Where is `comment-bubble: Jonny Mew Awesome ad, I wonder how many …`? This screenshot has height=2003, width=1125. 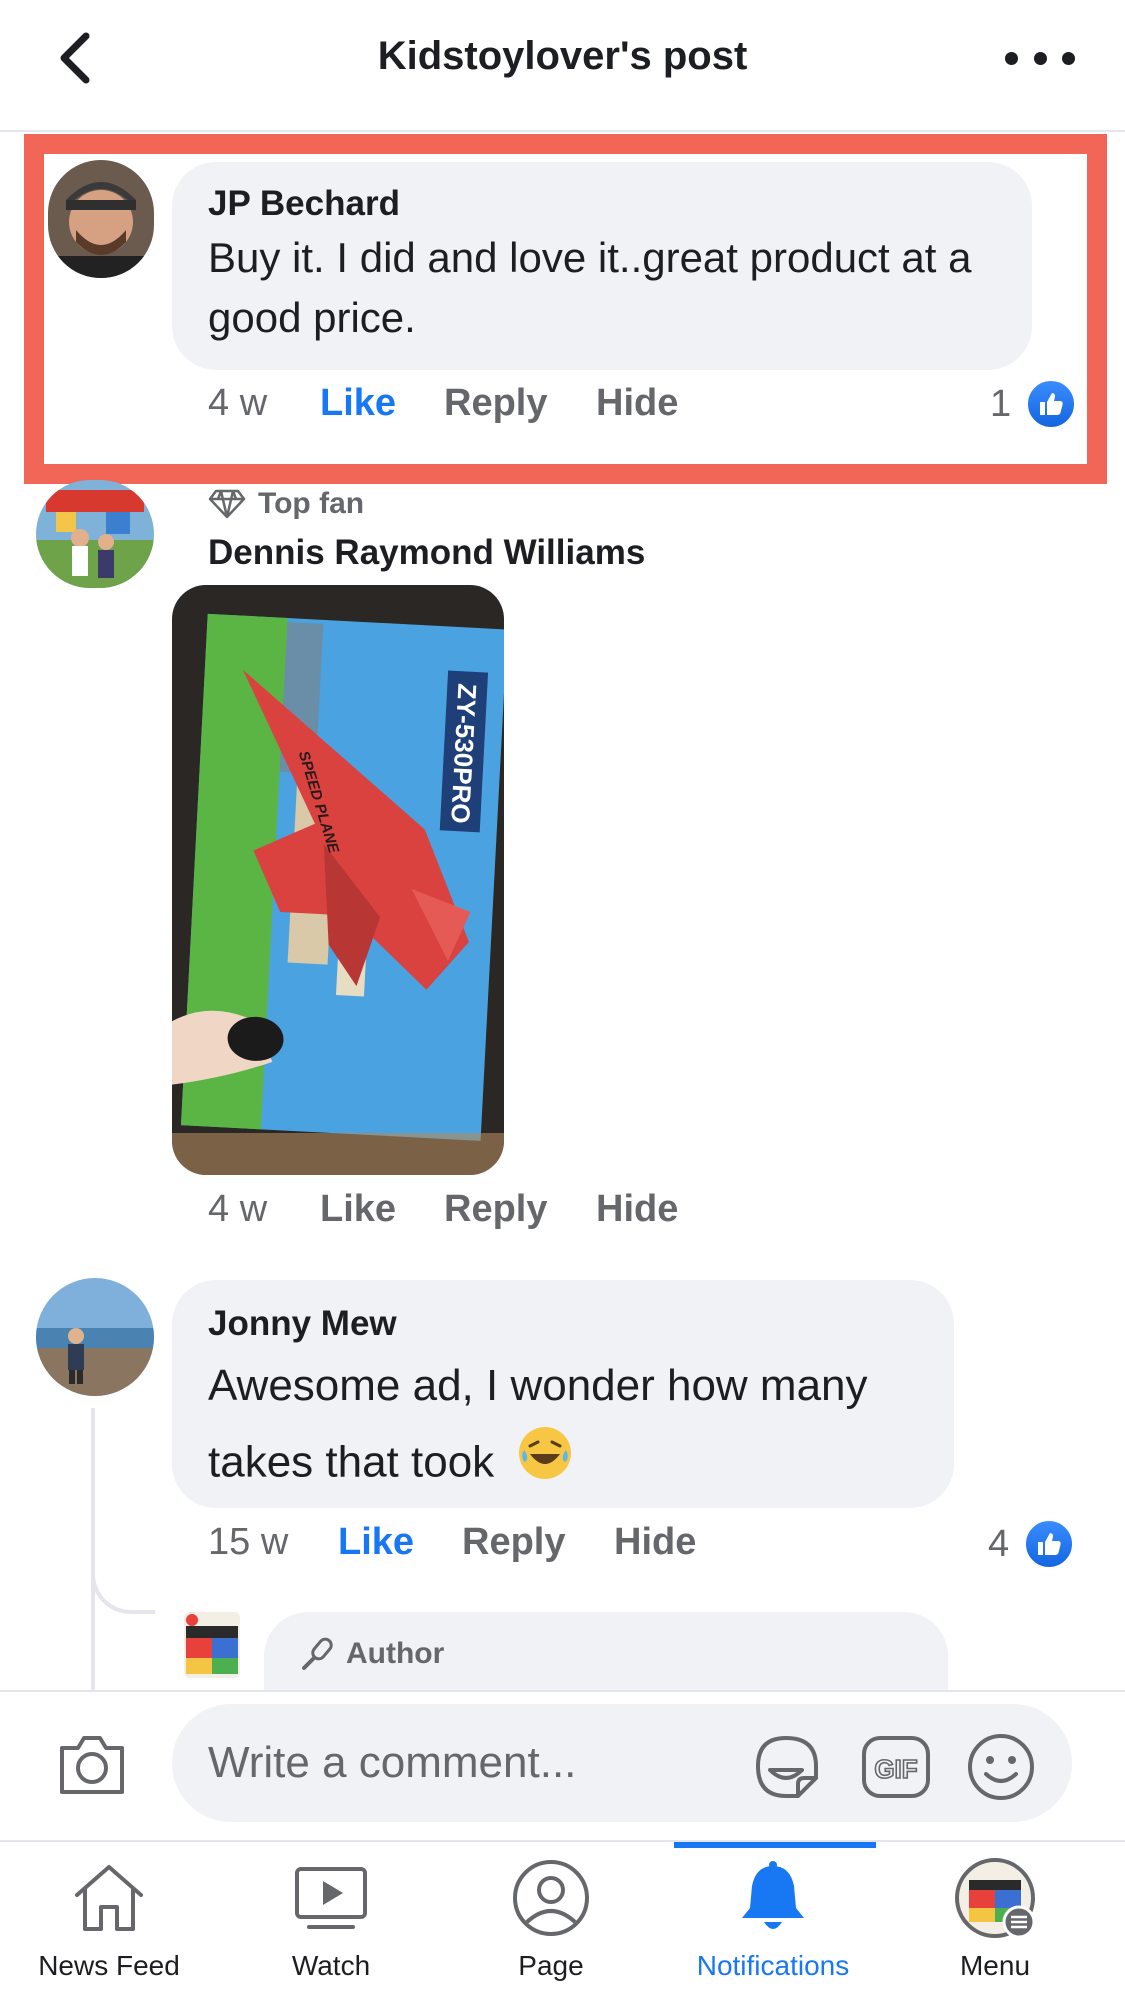
comment-bubble: Jonny Mew Awesome ad, I wonder how many … is located at coordinates (563, 1394).